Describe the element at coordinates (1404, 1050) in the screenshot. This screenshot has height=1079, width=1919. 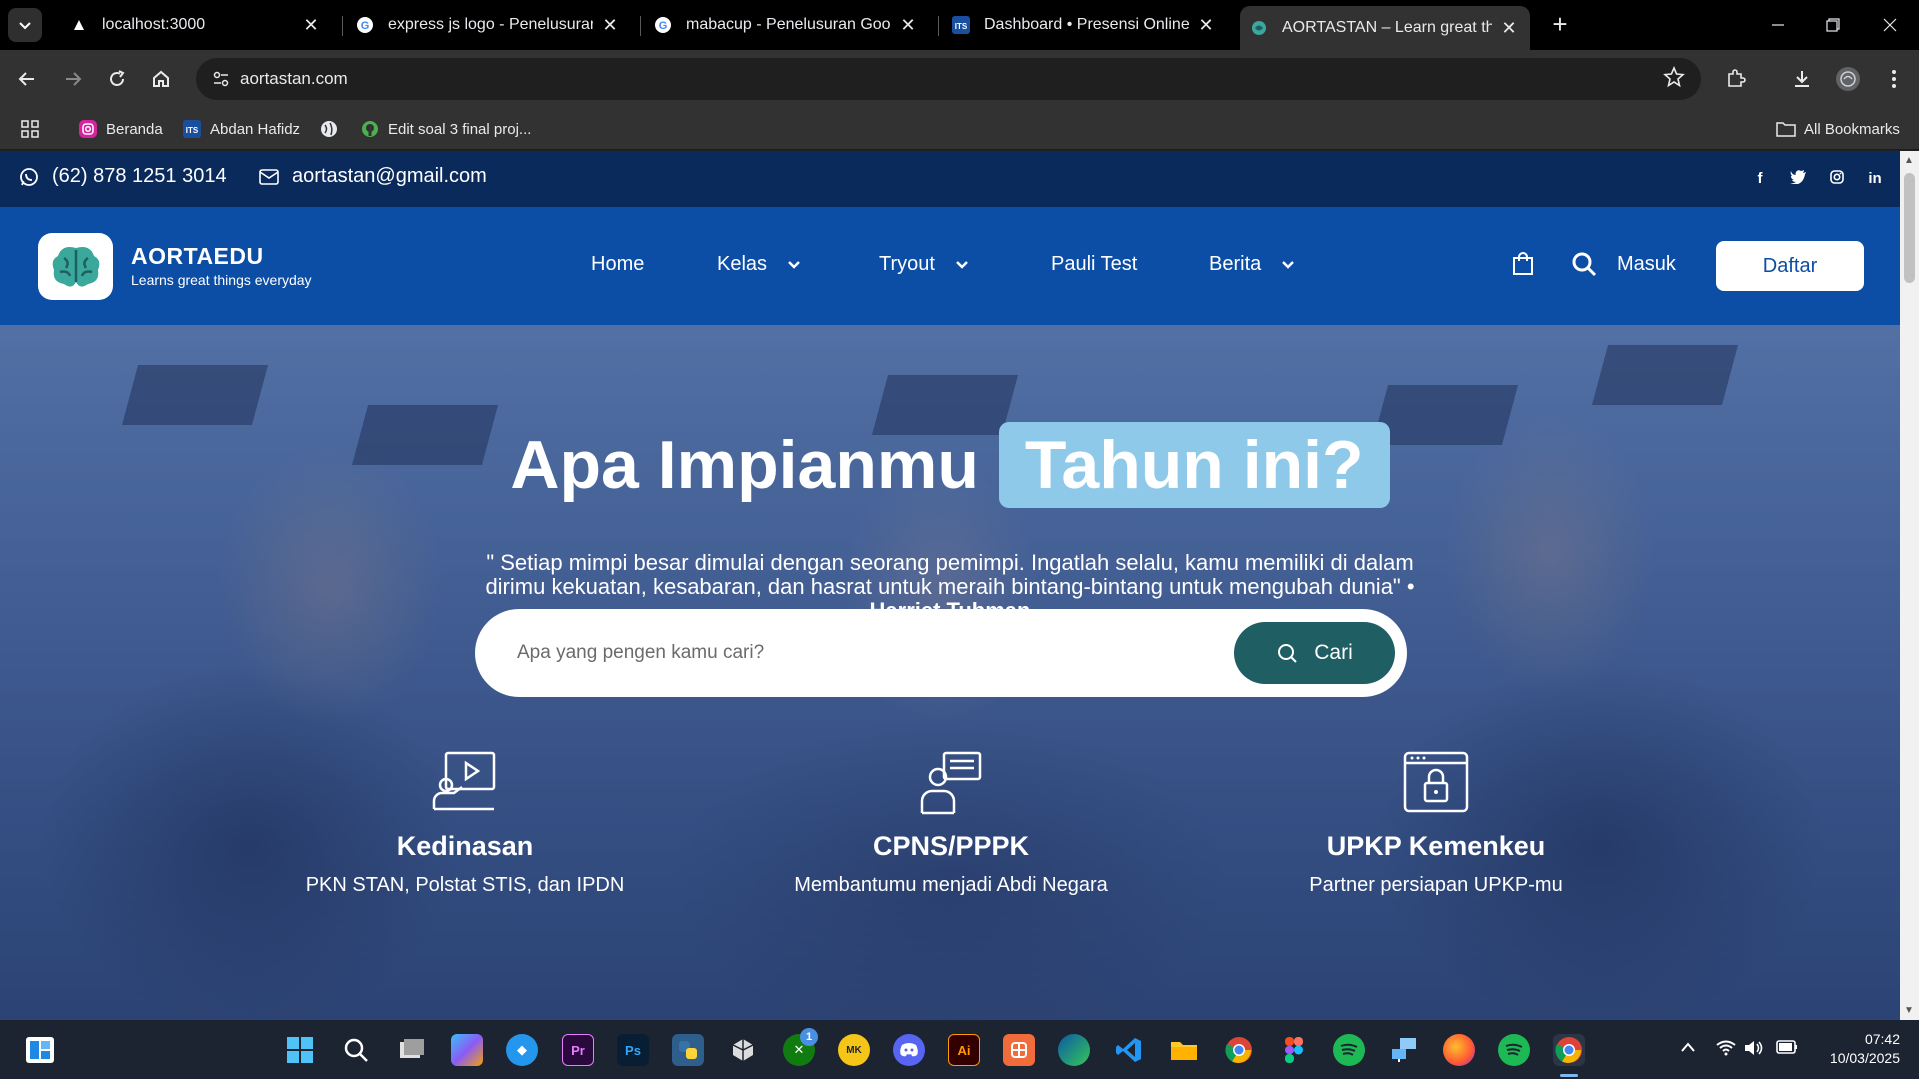
I see `network-app-icon` at that location.